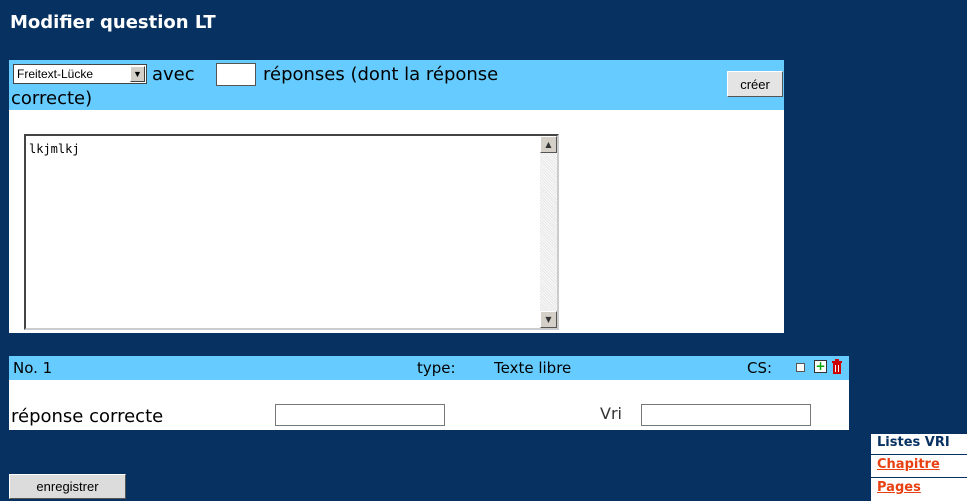 The width and height of the screenshot is (967, 501). I want to click on link-chapitre: Chapitre, so click(908, 464).